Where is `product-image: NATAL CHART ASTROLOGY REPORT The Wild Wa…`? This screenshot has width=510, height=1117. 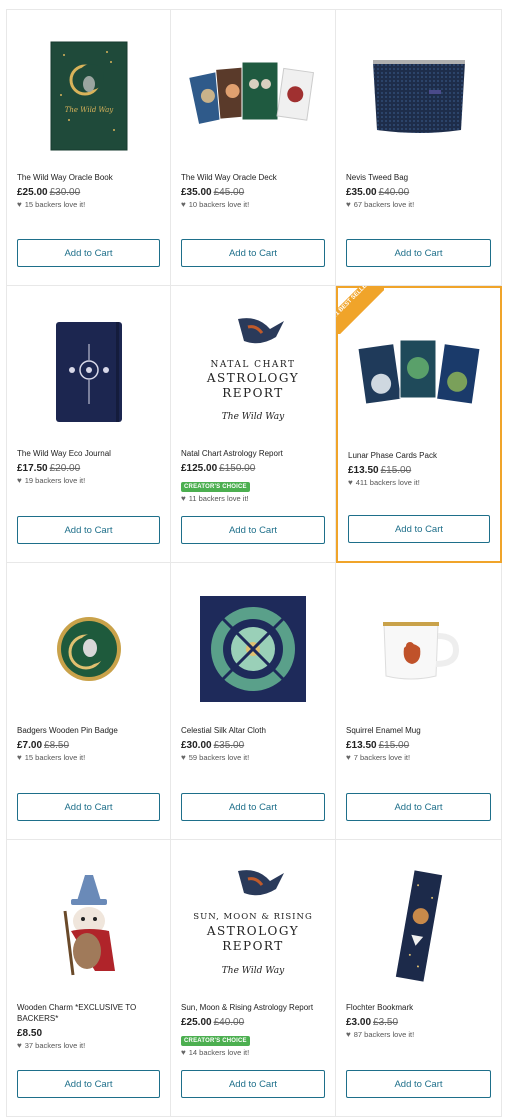
product-image: NATAL CHART ASTROLOGY REPORT The Wild Wa… is located at coordinates (253, 372).